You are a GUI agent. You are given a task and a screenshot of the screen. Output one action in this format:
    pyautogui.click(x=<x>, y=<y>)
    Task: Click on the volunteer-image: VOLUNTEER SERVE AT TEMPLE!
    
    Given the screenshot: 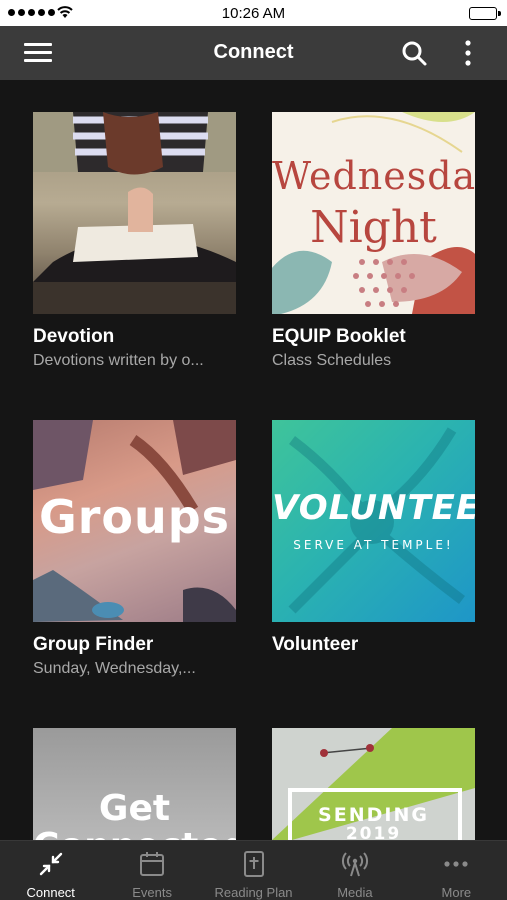 What is the action you would take?
    pyautogui.click(x=373, y=521)
    